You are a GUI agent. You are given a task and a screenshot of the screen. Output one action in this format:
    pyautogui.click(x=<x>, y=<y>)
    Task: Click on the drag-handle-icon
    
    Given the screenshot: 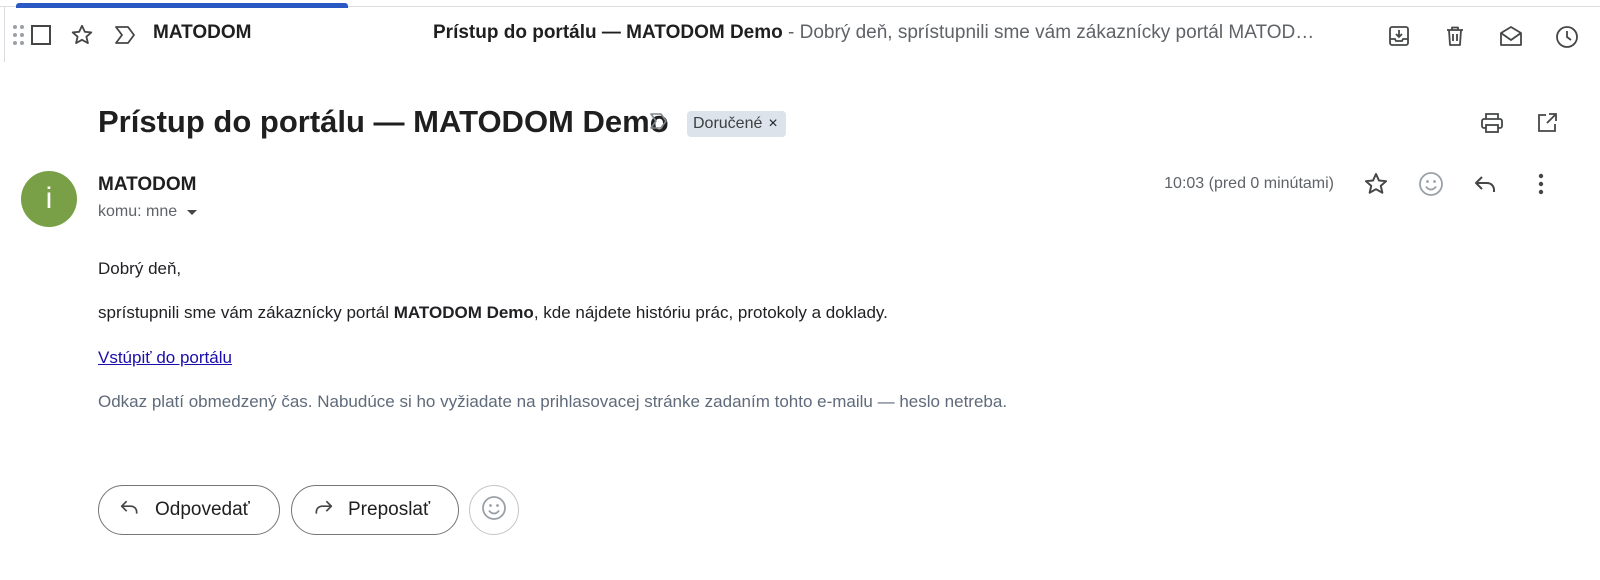 What is the action you would take?
    pyautogui.click(x=19, y=35)
    